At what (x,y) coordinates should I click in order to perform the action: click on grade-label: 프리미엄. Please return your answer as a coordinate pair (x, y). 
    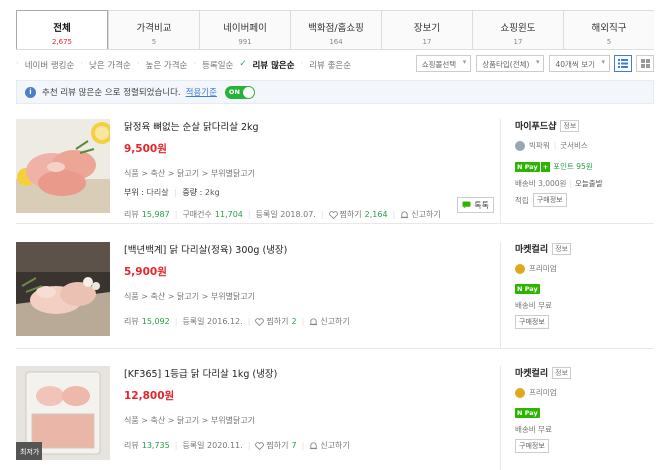
    Looking at the image, I should click on (543, 268).